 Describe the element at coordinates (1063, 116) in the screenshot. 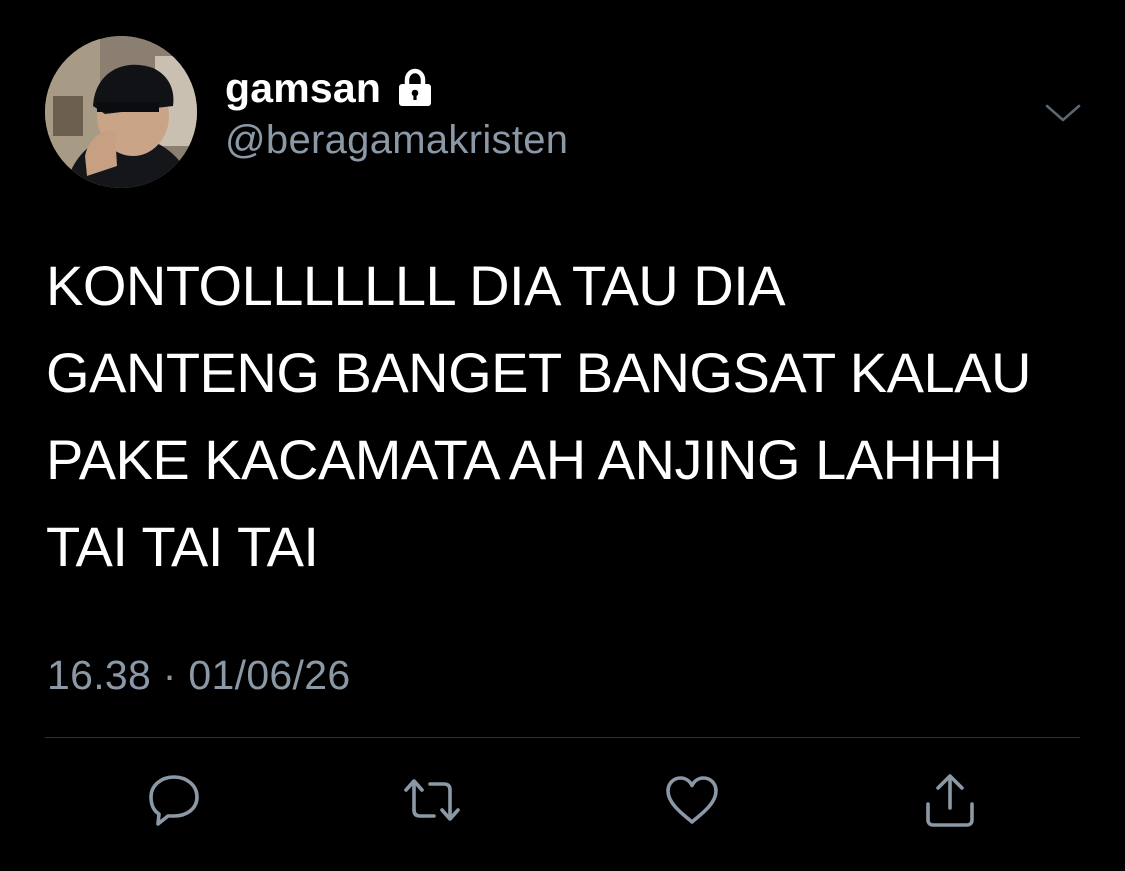

I see `chevron-down-icon` at that location.